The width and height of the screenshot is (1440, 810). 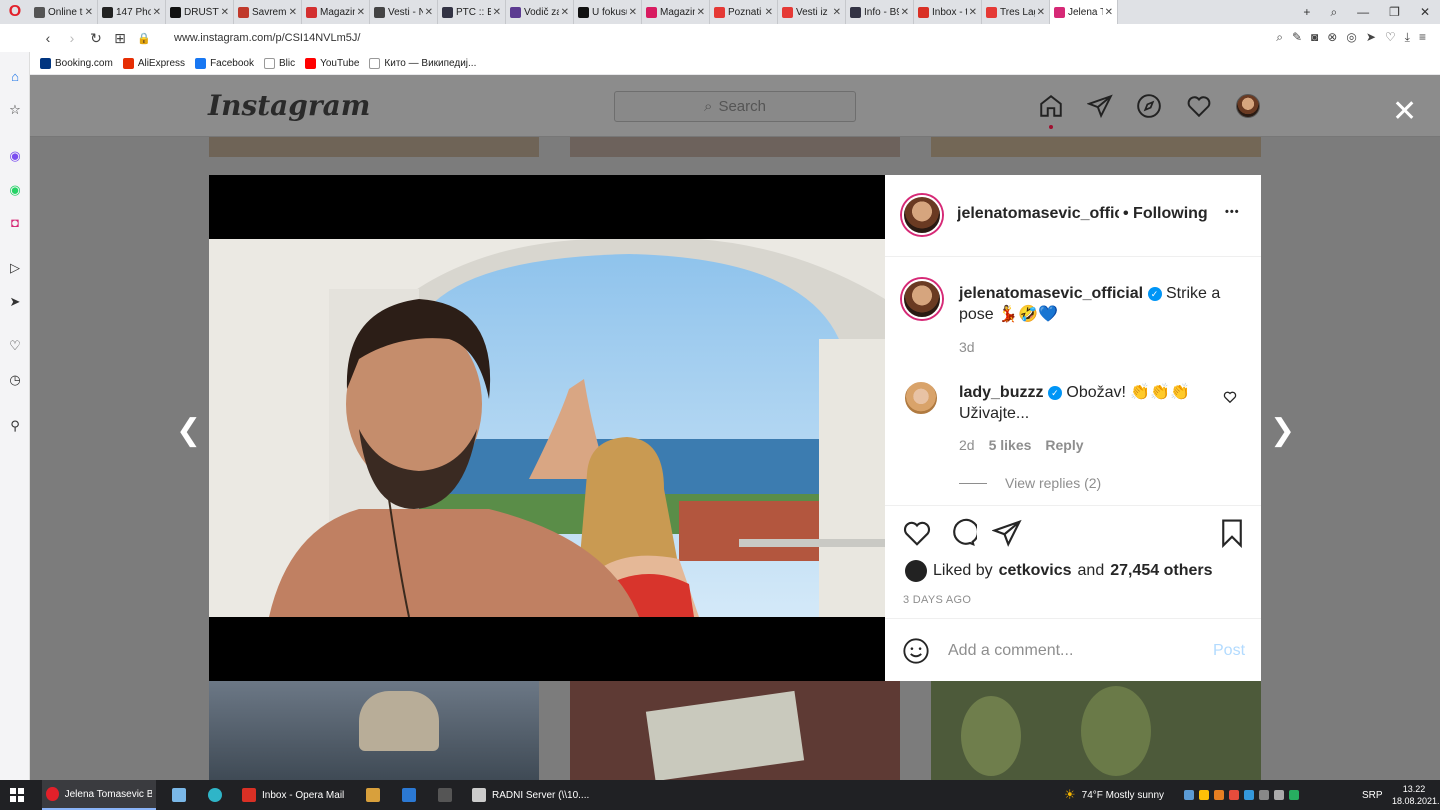 I want to click on post-date: 3 DAYS AGO, so click(x=937, y=600).